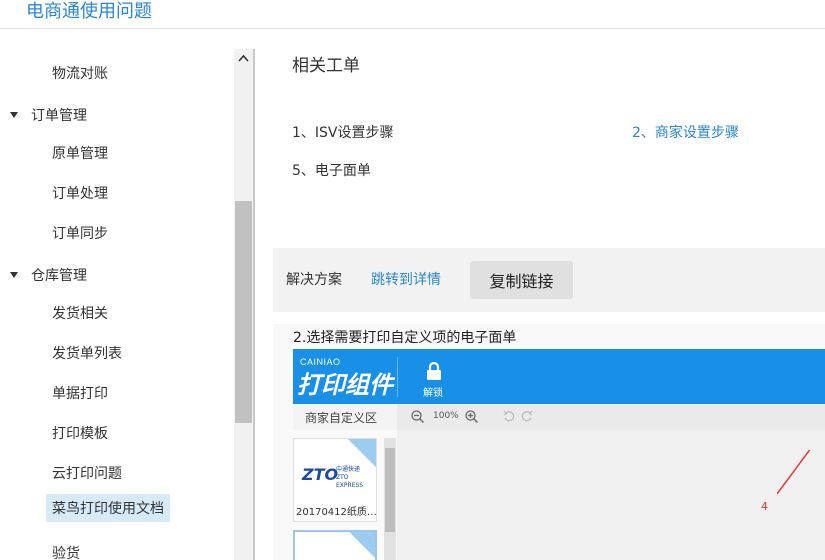  I want to click on sidebar-item-cloud-print-issues: 云打印问题, so click(87, 473).